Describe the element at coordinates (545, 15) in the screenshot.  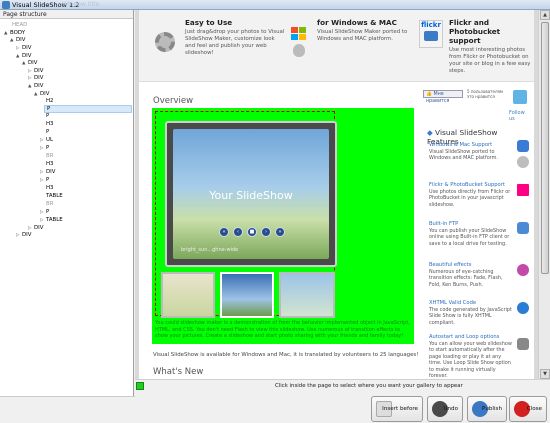
I see `scroll-up-arrow: ▲` at that location.